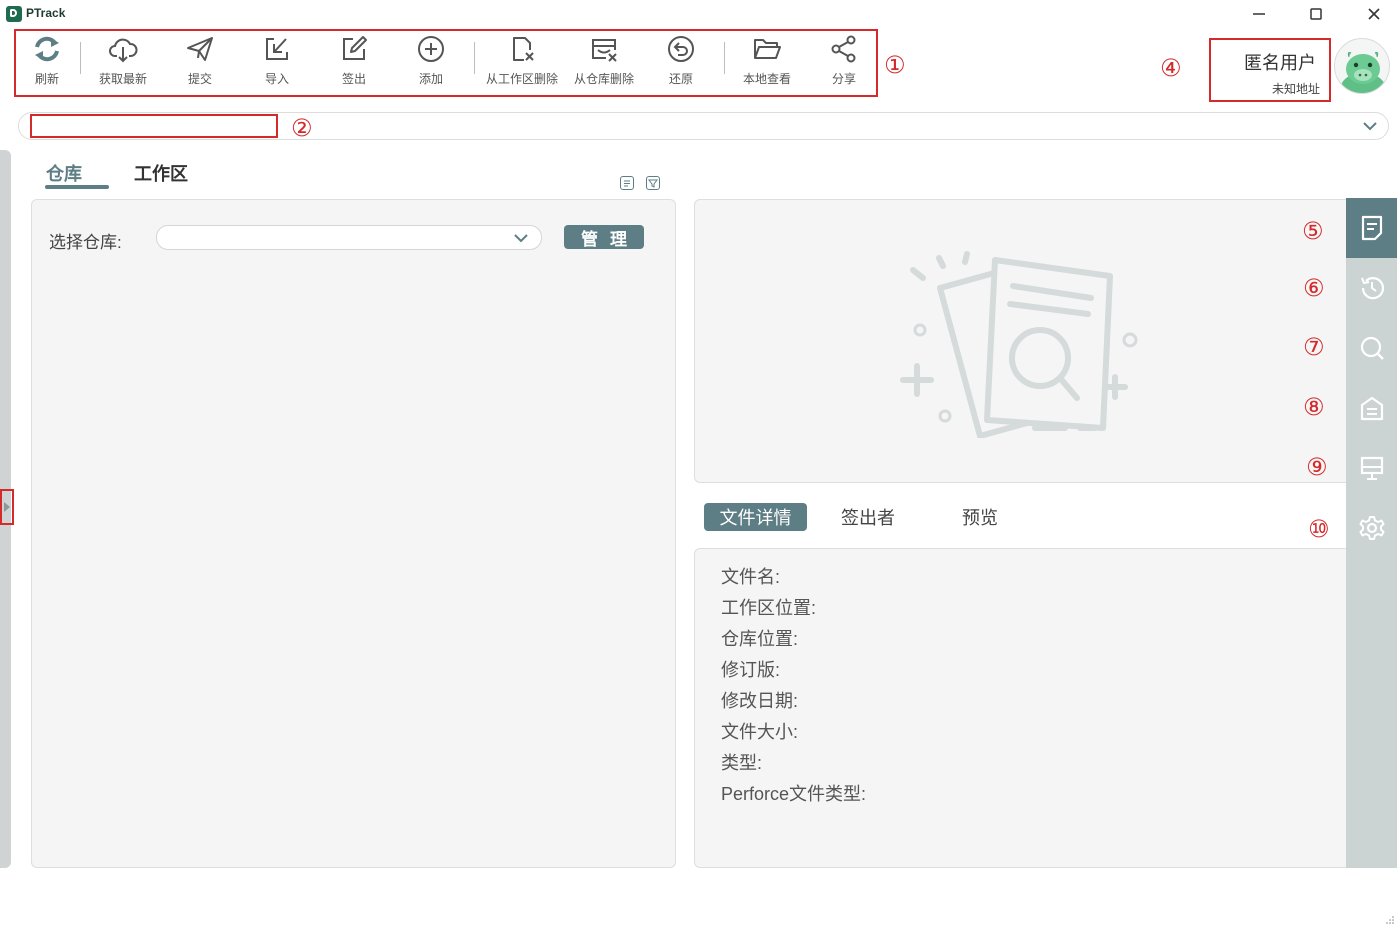 This screenshot has width=1397, height=927. What do you see at coordinates (161, 173) in the screenshot?
I see `tab-workspace: 工作区` at bounding box center [161, 173].